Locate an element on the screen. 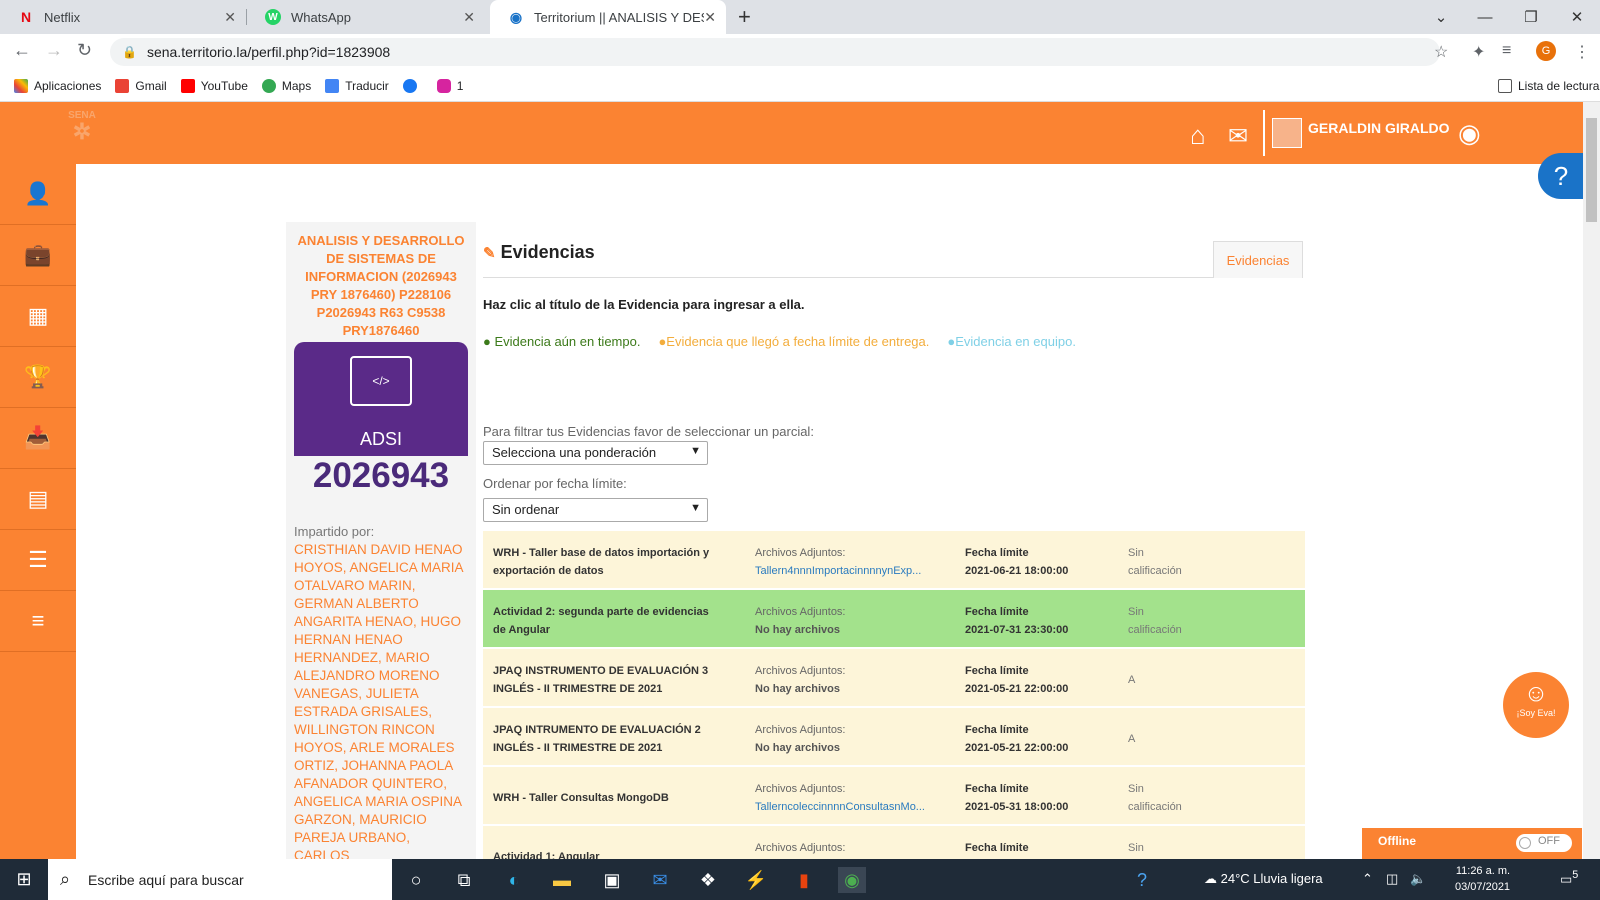  app-icon: ⚡ is located at coordinates (756, 880).